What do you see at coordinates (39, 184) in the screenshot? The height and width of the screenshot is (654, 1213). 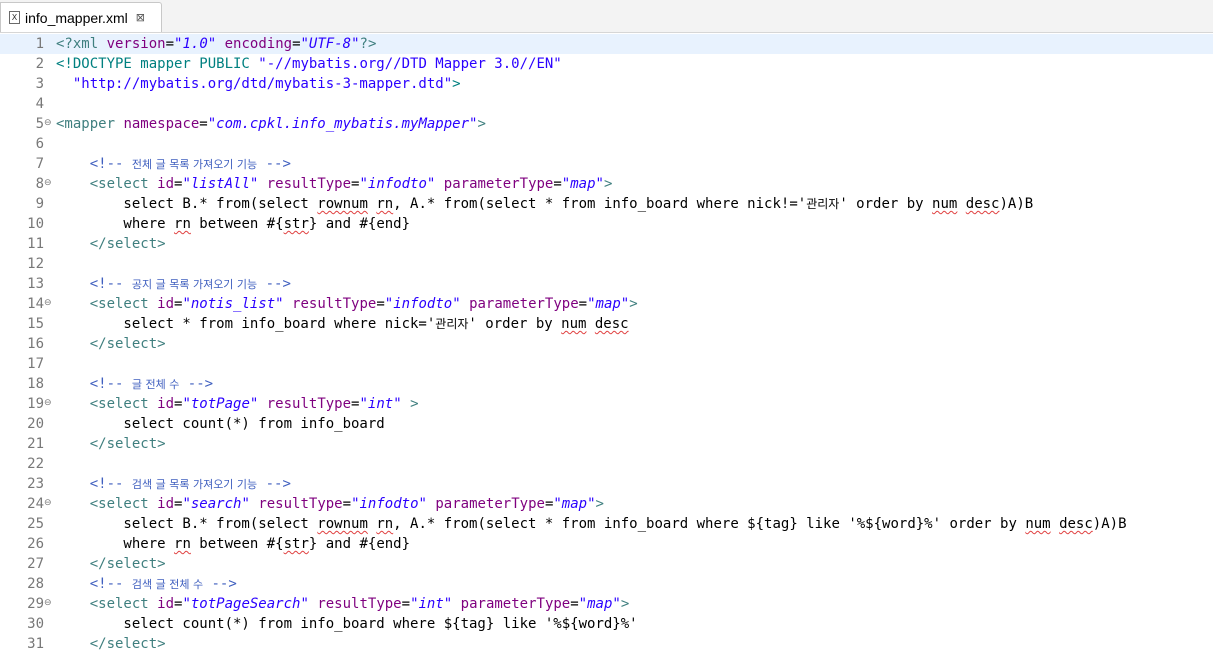 I see `line-number: 8` at bounding box center [39, 184].